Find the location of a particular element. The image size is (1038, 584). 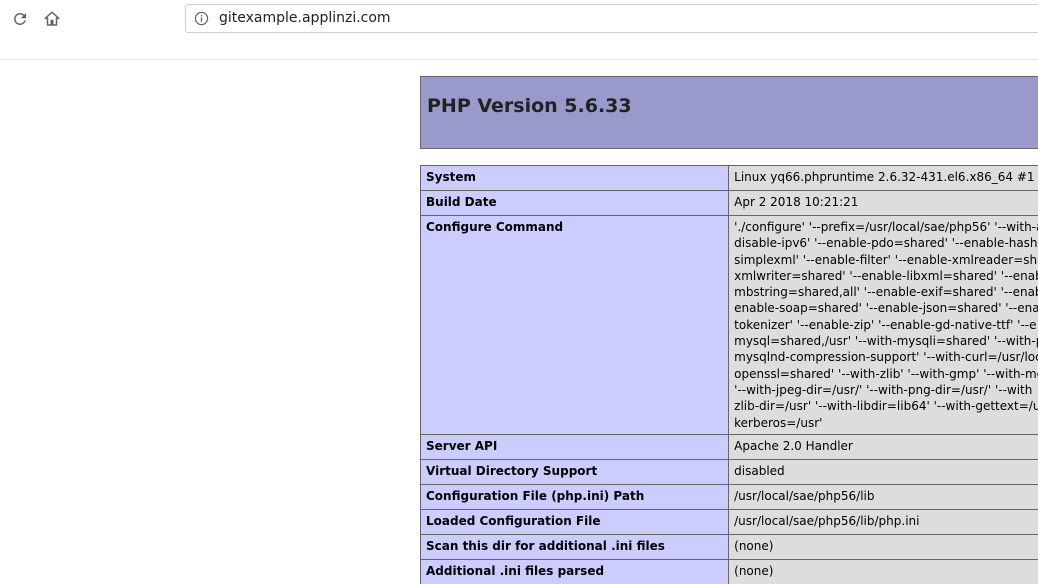

address-bar: gitexample.applinzi.com is located at coordinates (611, 18).